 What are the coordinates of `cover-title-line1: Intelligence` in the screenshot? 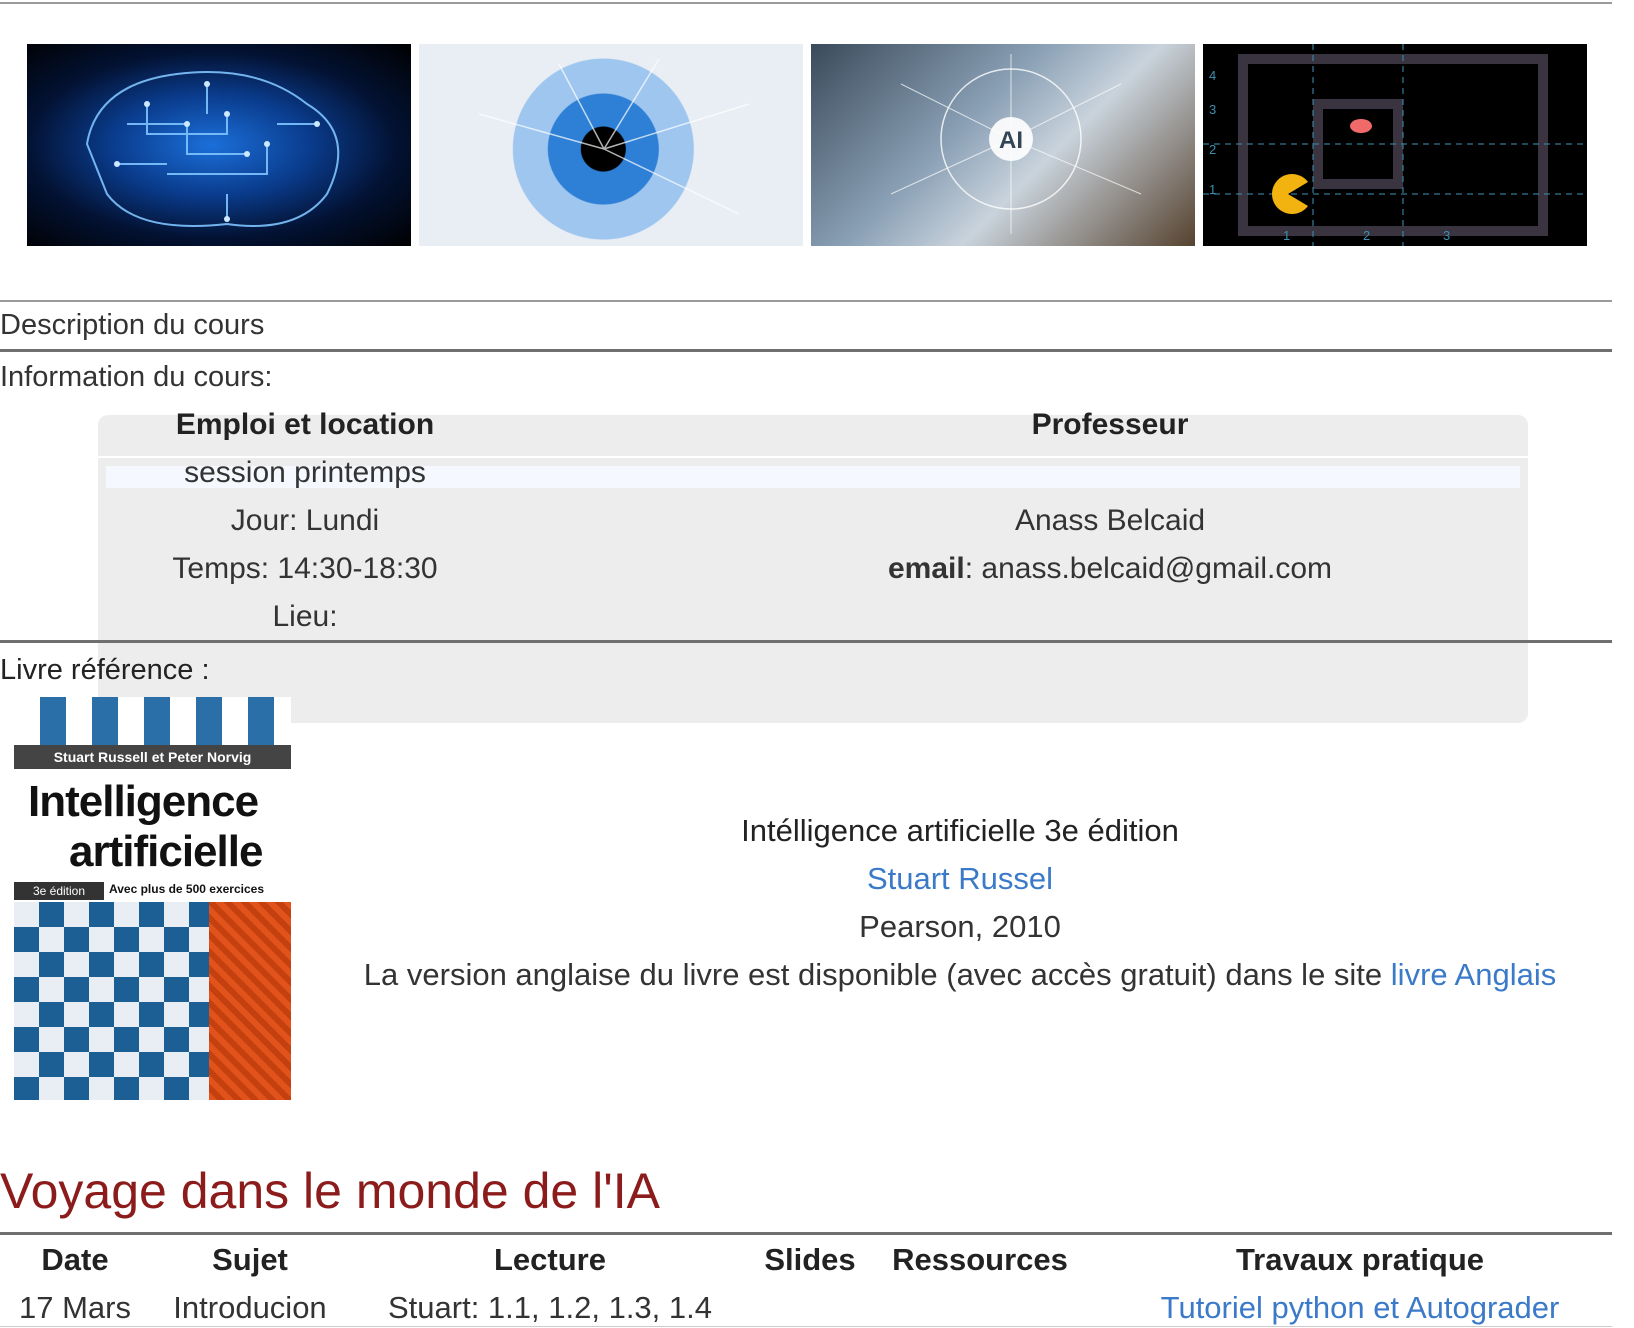 It's located at (143, 801).